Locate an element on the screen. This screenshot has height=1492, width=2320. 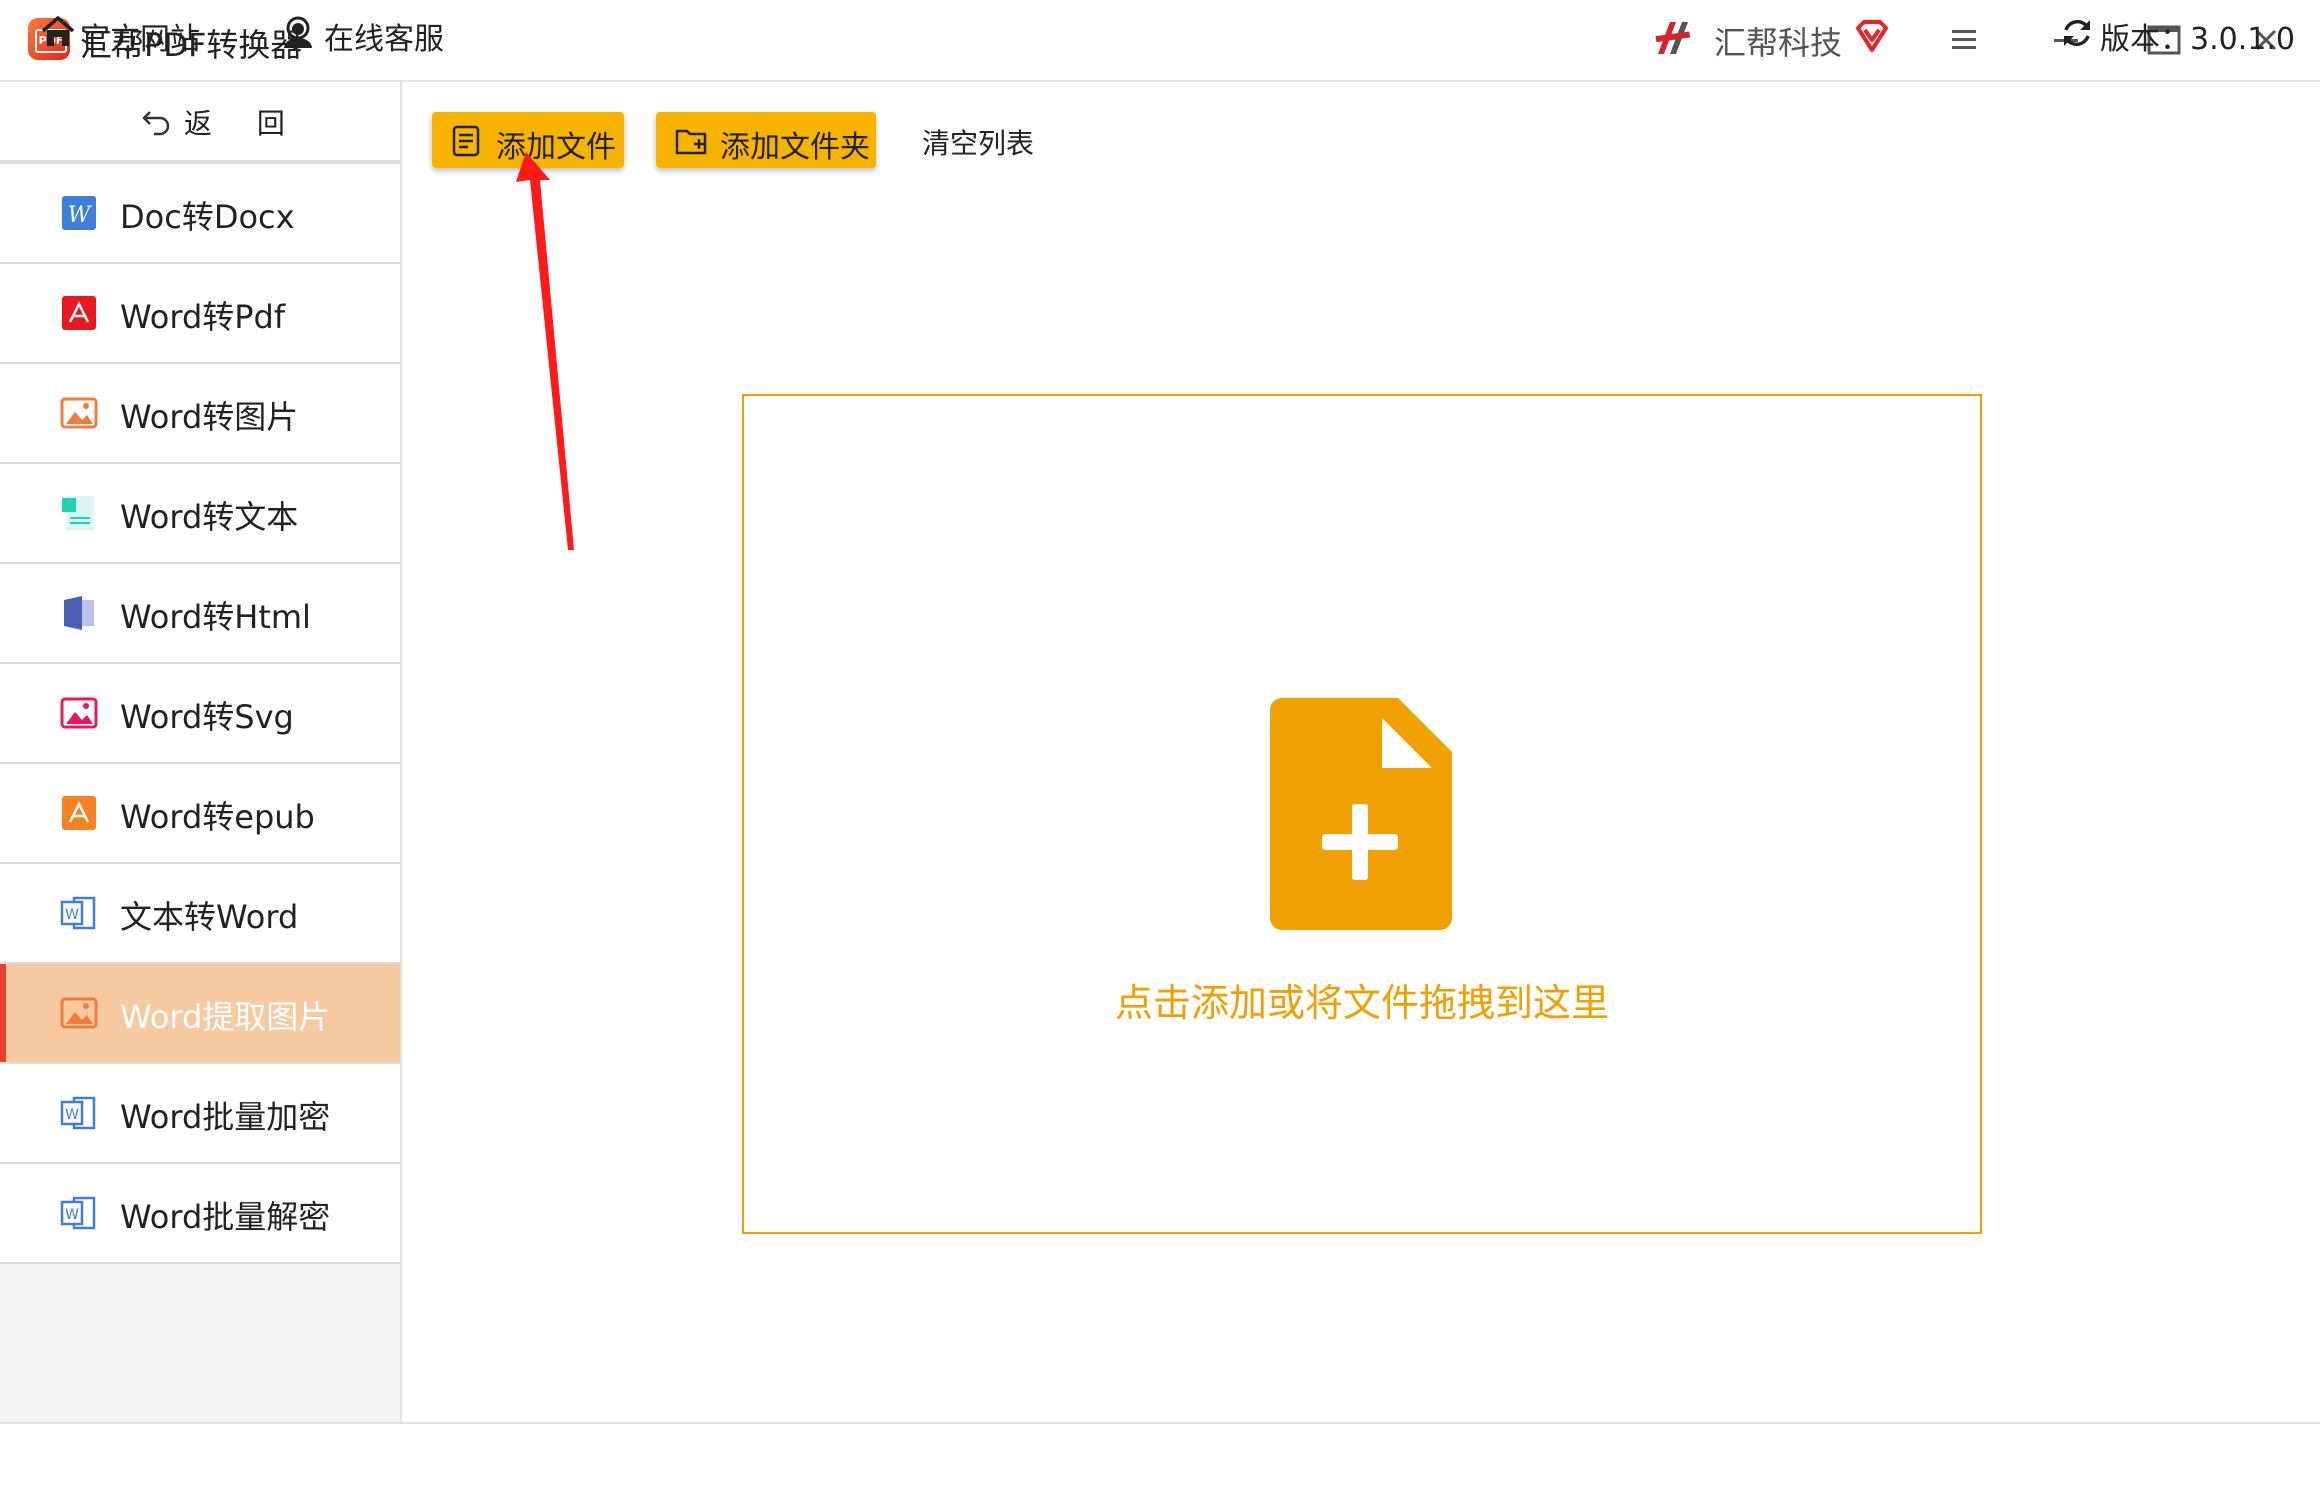
epub-icon is located at coordinates (79, 813).